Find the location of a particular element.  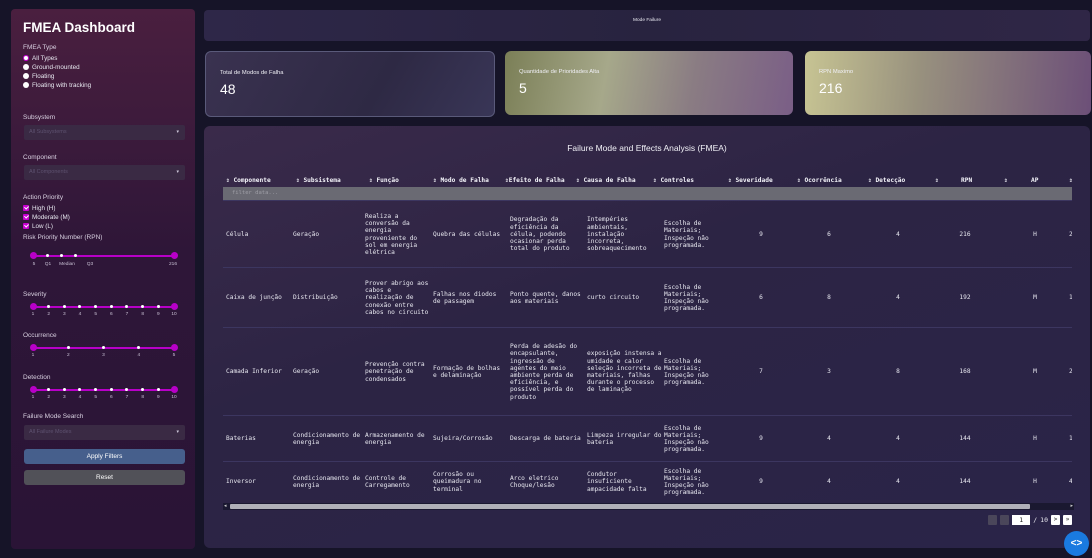

detection-tick-label: 9 is located at coordinates (158, 397).